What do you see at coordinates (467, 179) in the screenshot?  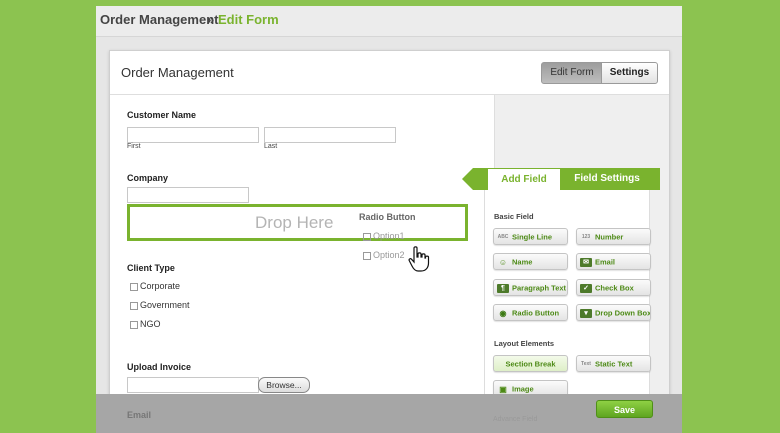 I see `tab-pointer-arrow` at bounding box center [467, 179].